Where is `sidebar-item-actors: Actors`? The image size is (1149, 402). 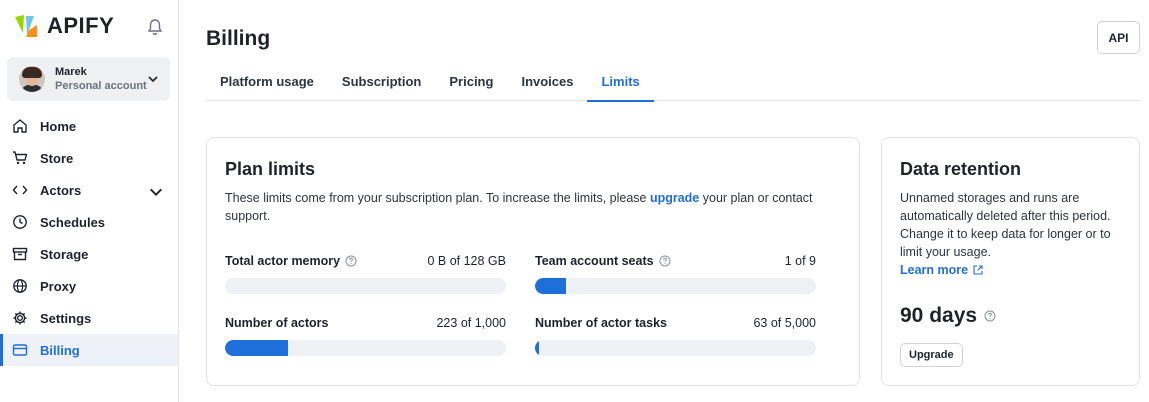
sidebar-item-actors: Actors is located at coordinates (89, 190).